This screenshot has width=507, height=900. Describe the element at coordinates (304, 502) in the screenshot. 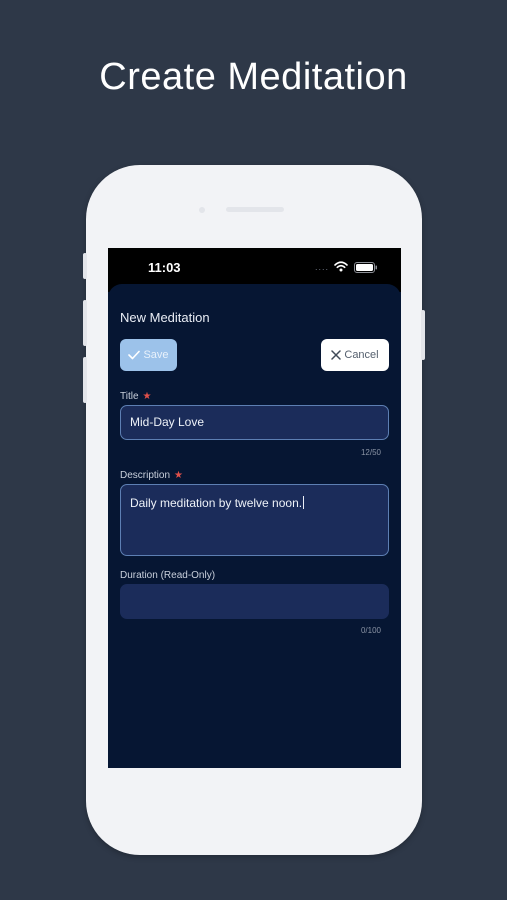

I see `text-cursor` at that location.